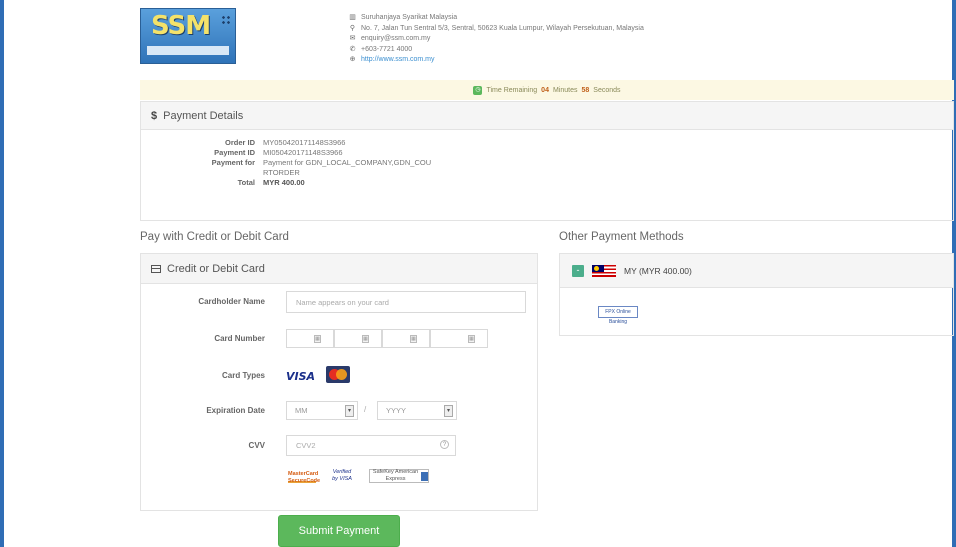 This screenshot has height=547, width=956. I want to click on cardholder-placeholder: Name appears on your card, so click(342, 302).